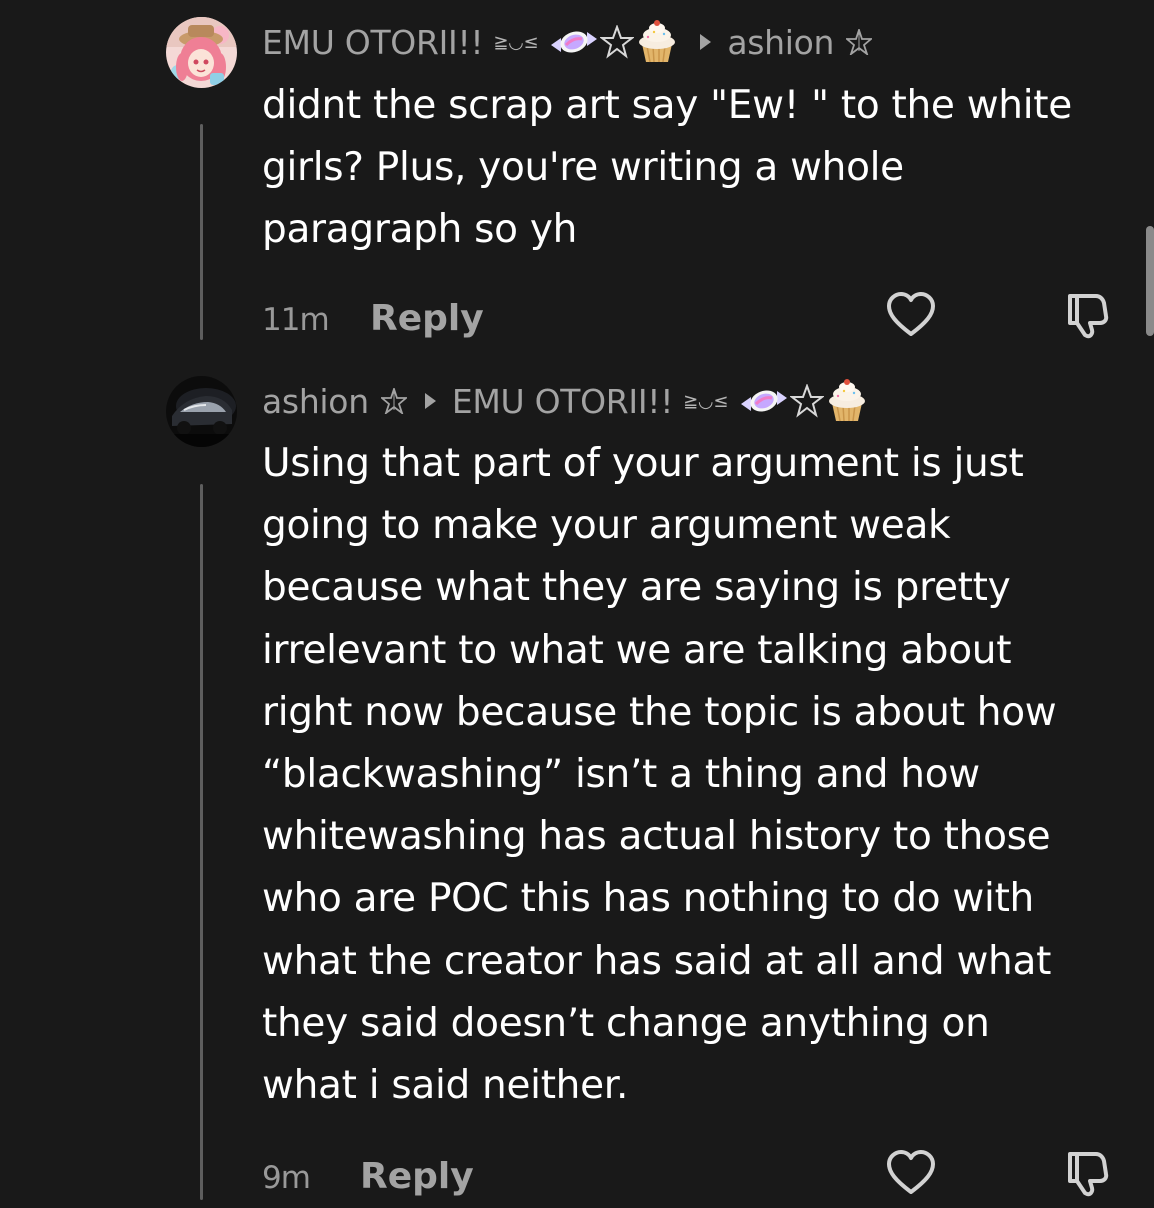 This screenshot has width=1154, height=1208. Describe the element at coordinates (807, 401) in the screenshot. I see `star-icon` at that location.